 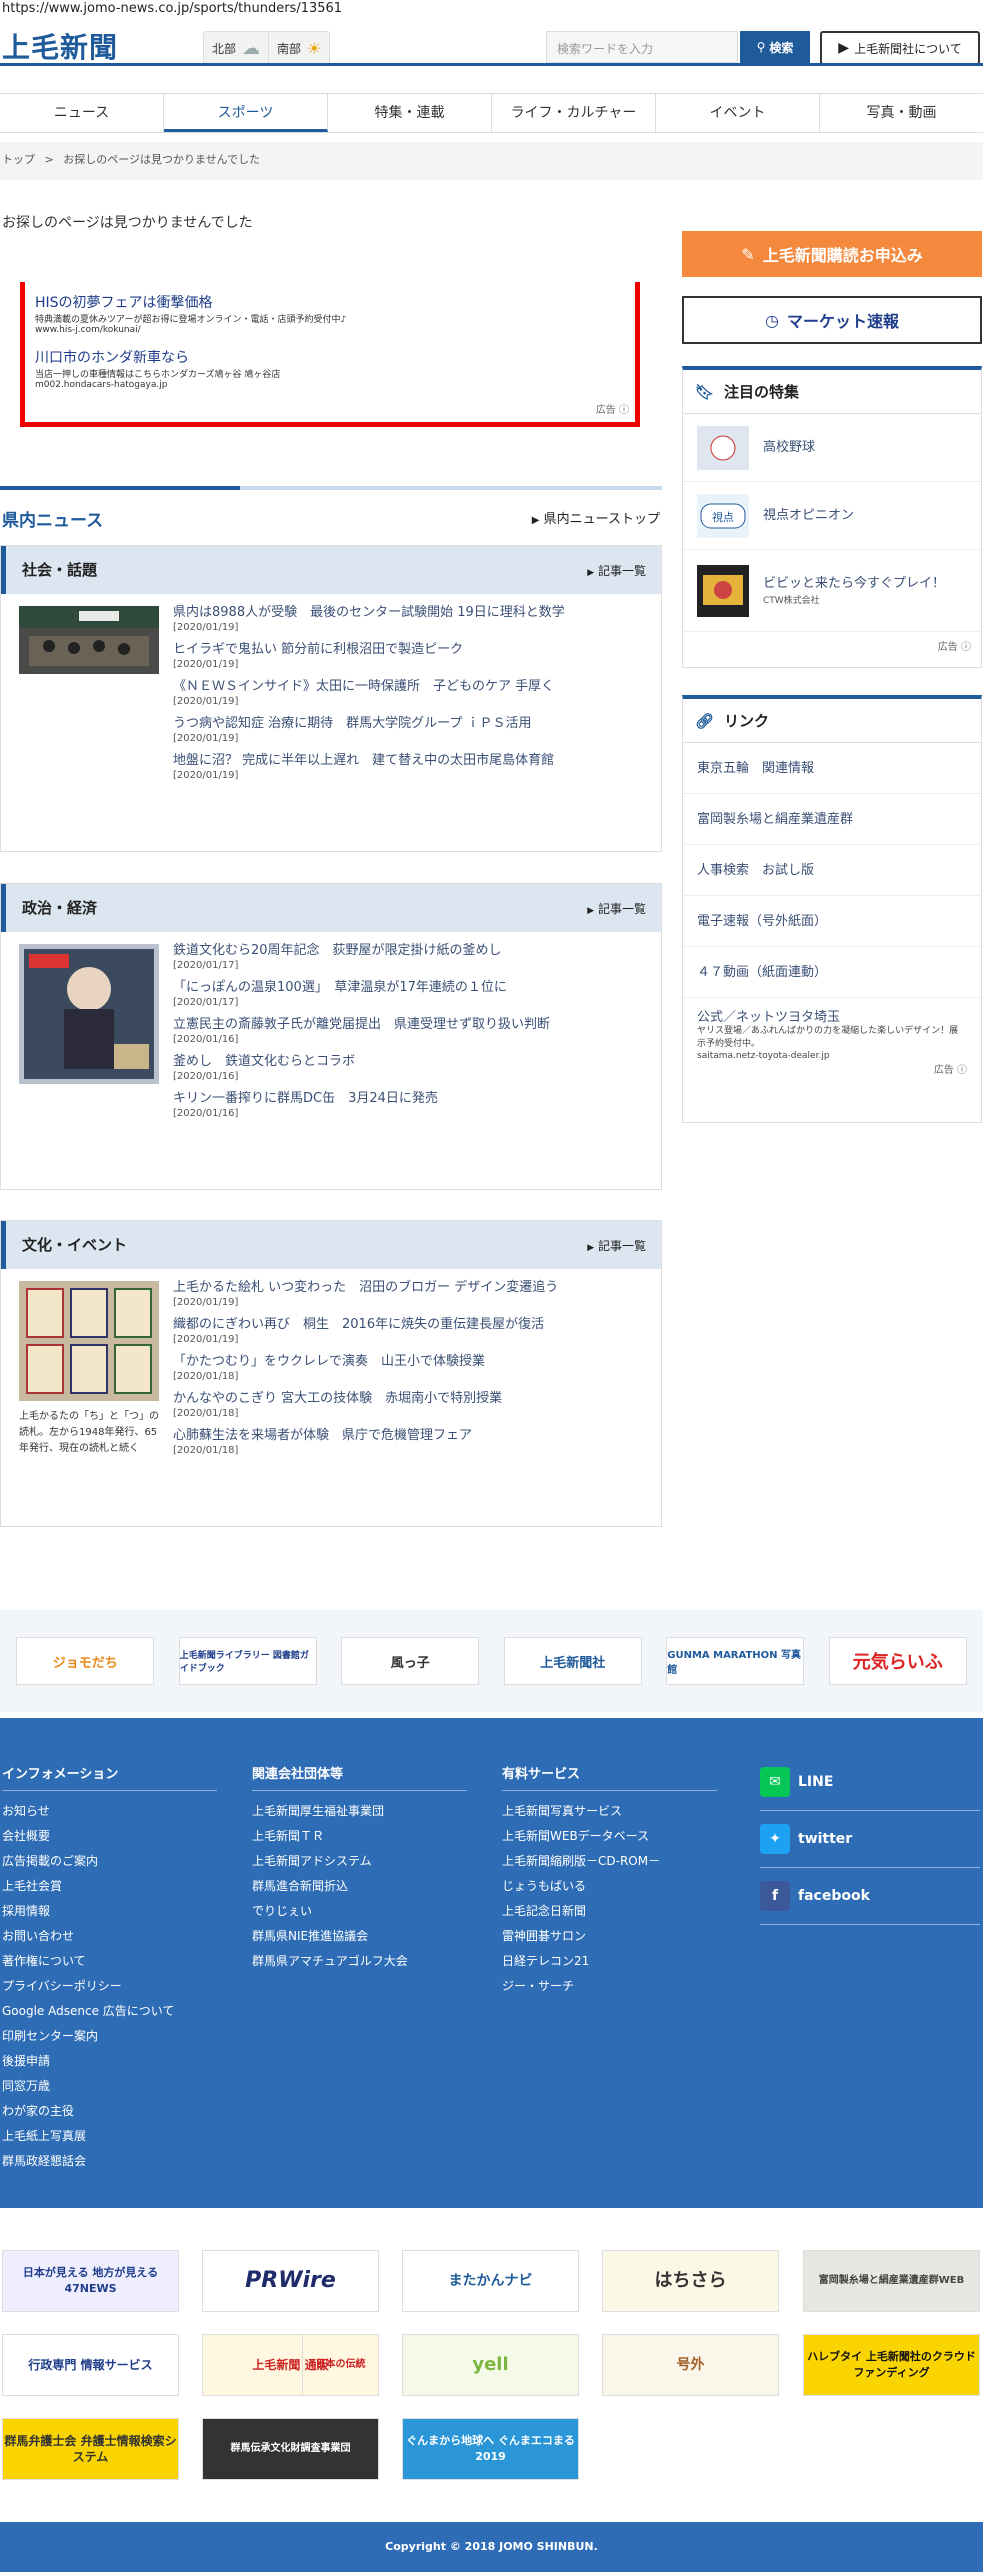 What do you see at coordinates (109, 1986) in the screenshot?
I see `footer-link: プライバシーポリシー` at bounding box center [109, 1986].